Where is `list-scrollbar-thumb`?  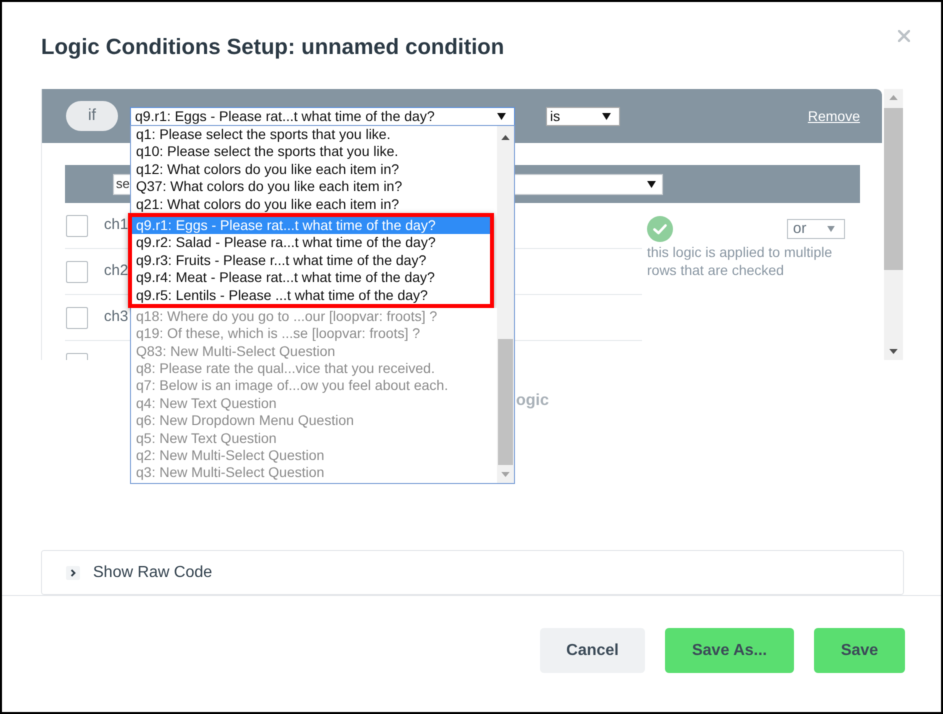 list-scrollbar-thumb is located at coordinates (505, 402).